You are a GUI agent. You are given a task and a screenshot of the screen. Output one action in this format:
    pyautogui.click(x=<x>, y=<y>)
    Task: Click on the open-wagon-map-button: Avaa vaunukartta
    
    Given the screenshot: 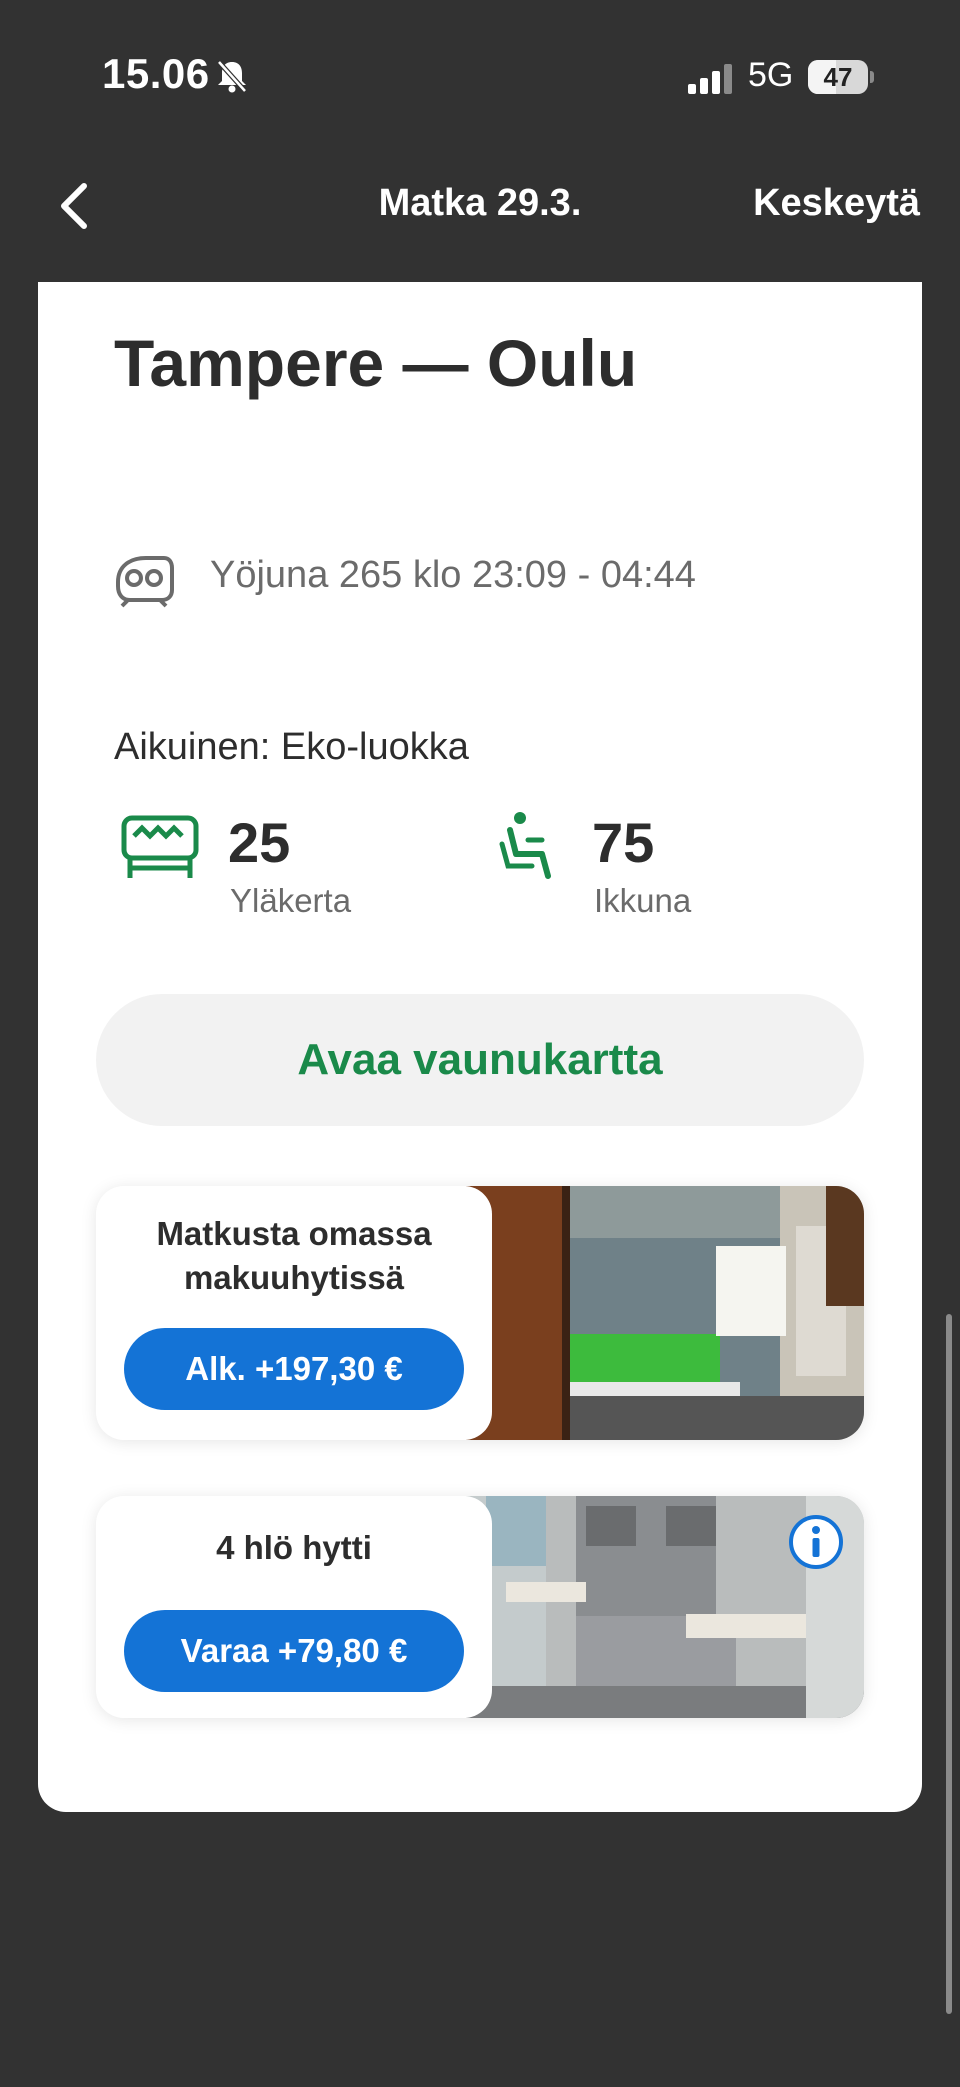 What is the action you would take?
    pyautogui.click(x=480, y=1060)
    